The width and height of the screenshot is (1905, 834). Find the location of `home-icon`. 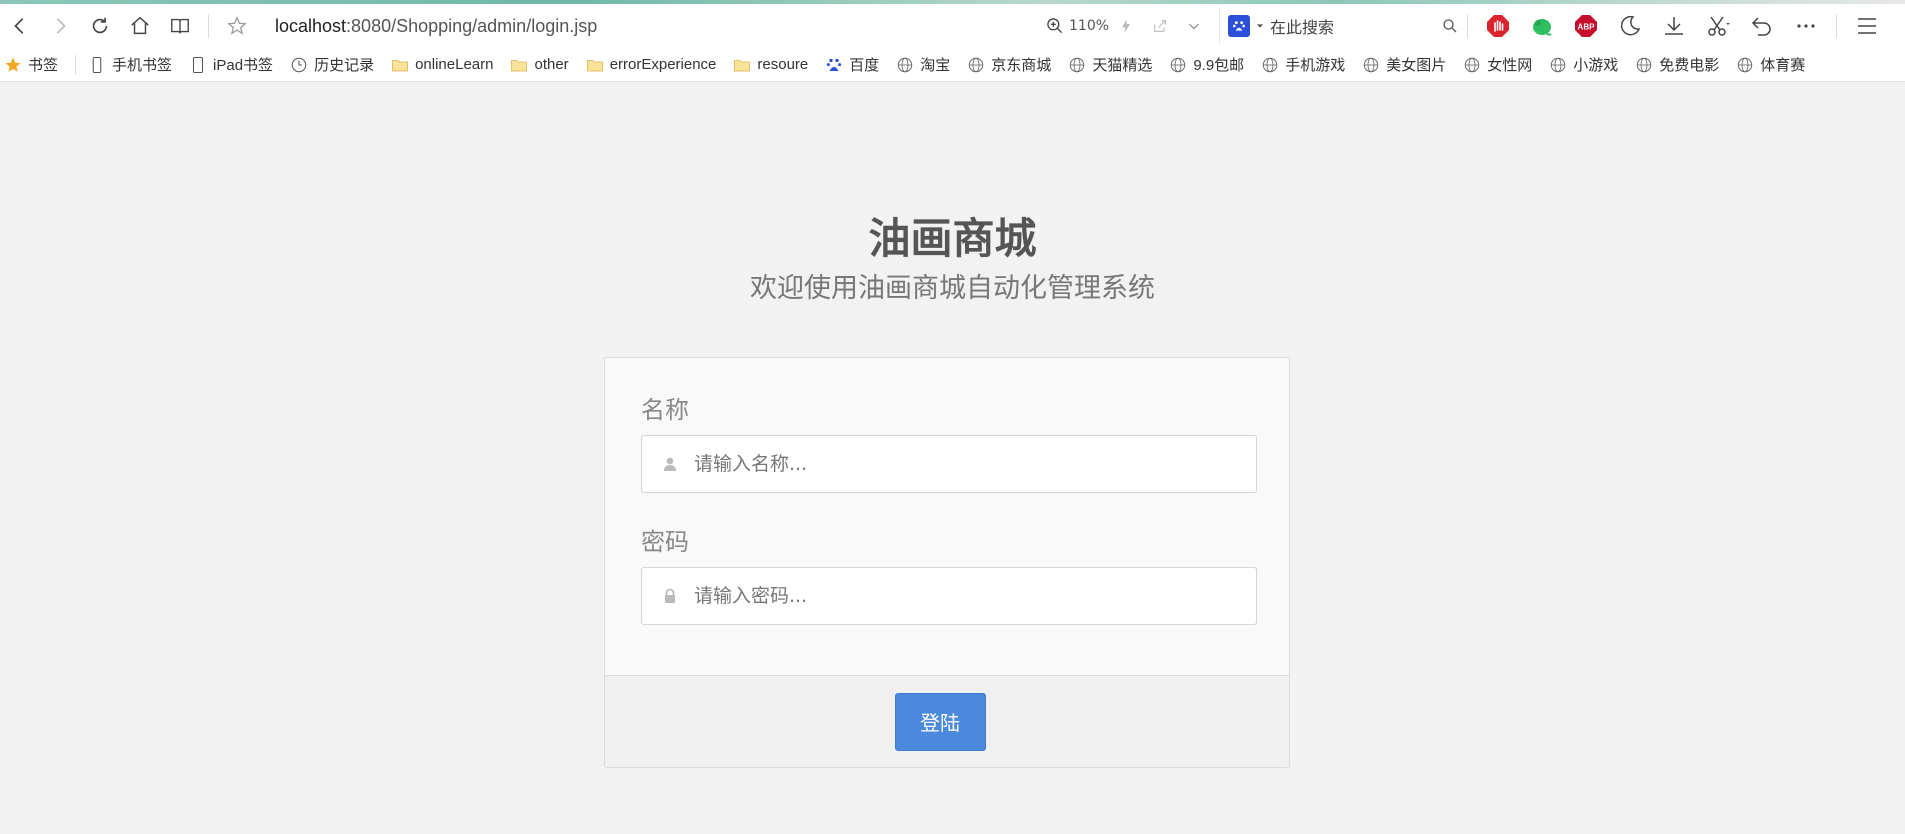

home-icon is located at coordinates (140, 25).